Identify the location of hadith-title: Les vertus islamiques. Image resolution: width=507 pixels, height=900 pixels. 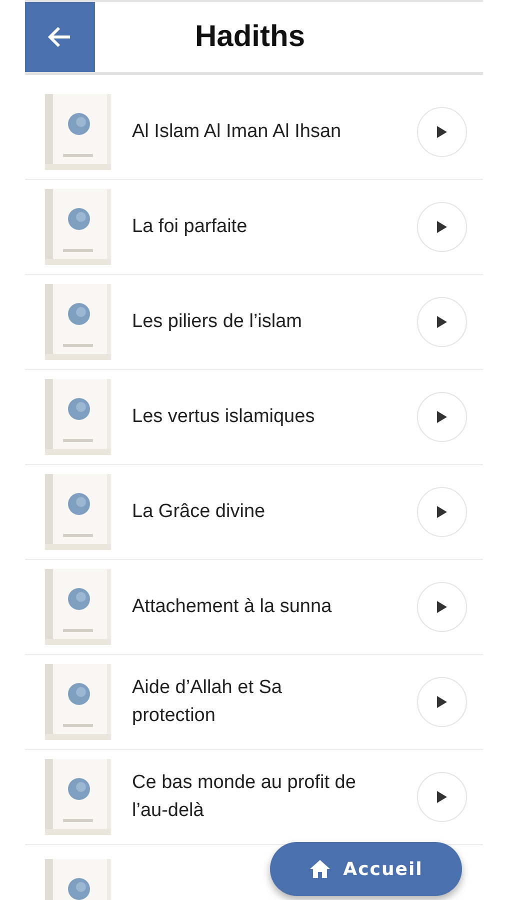
(223, 417).